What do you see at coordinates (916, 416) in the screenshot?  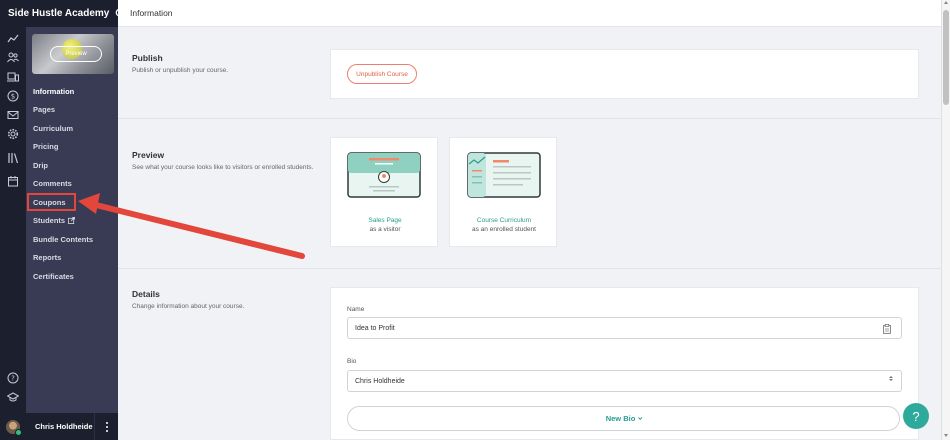 I see `help-chat-button: ?` at bounding box center [916, 416].